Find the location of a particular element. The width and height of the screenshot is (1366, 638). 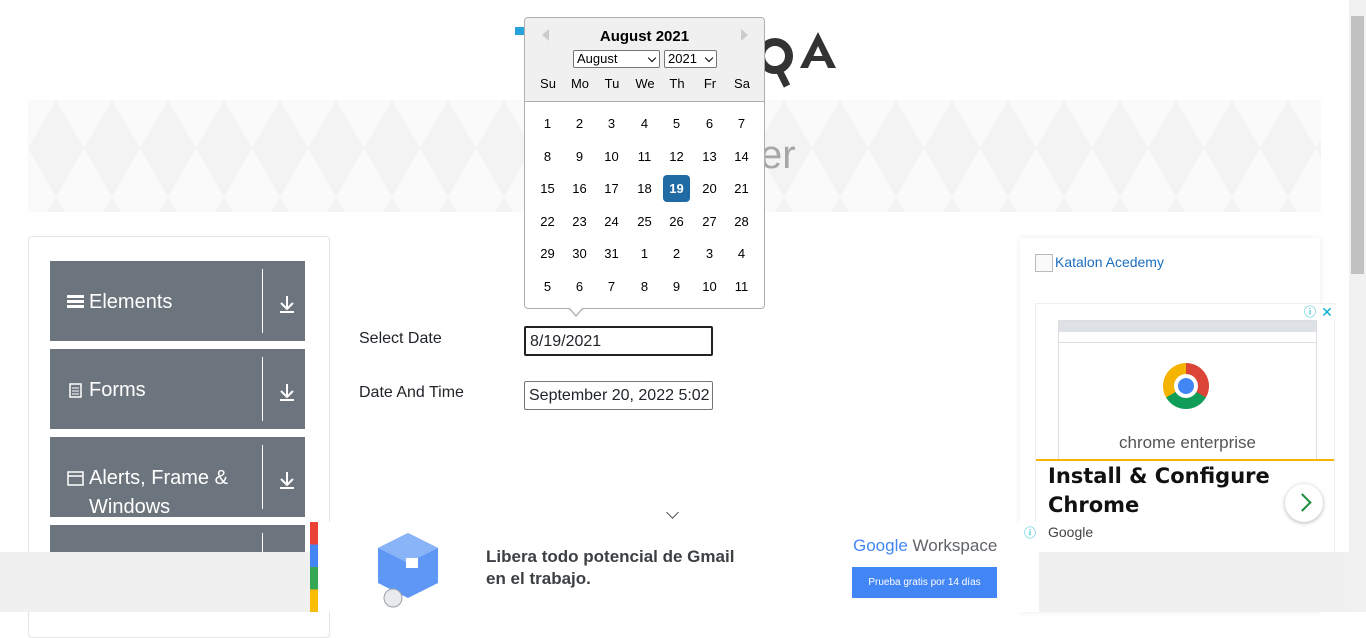

google-color-stripe is located at coordinates (314, 567).